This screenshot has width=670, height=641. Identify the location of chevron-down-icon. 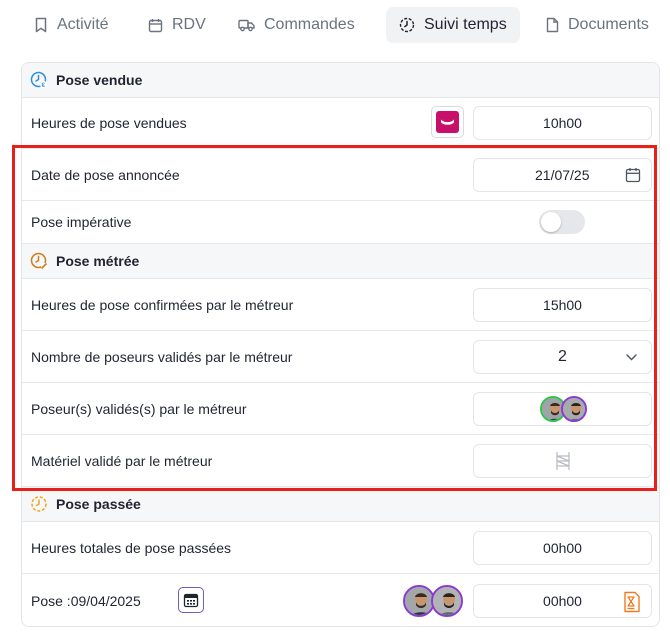
(631, 357).